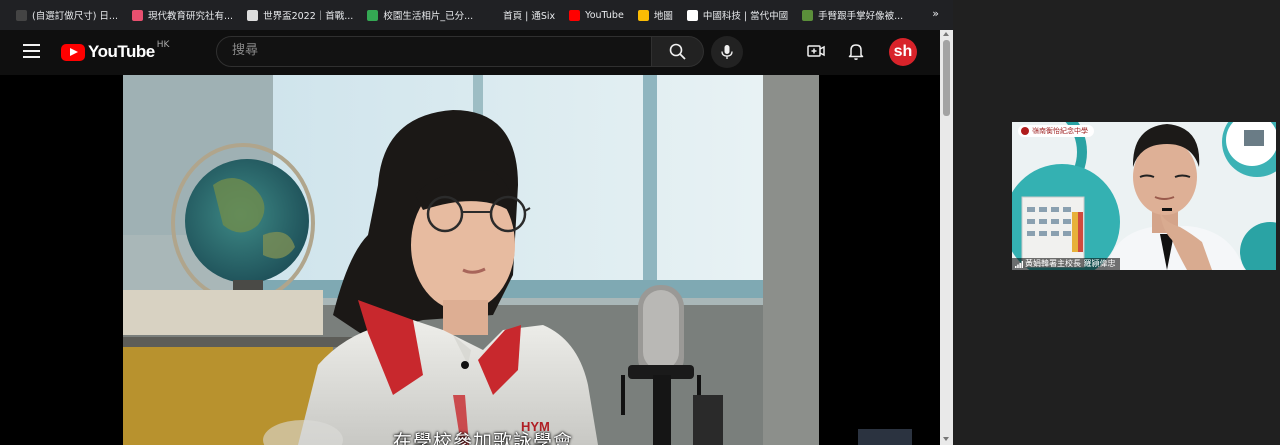 Image resolution: width=1280 pixels, height=445 pixels. I want to click on youtube-logo: YouTube HK, so click(115, 51).